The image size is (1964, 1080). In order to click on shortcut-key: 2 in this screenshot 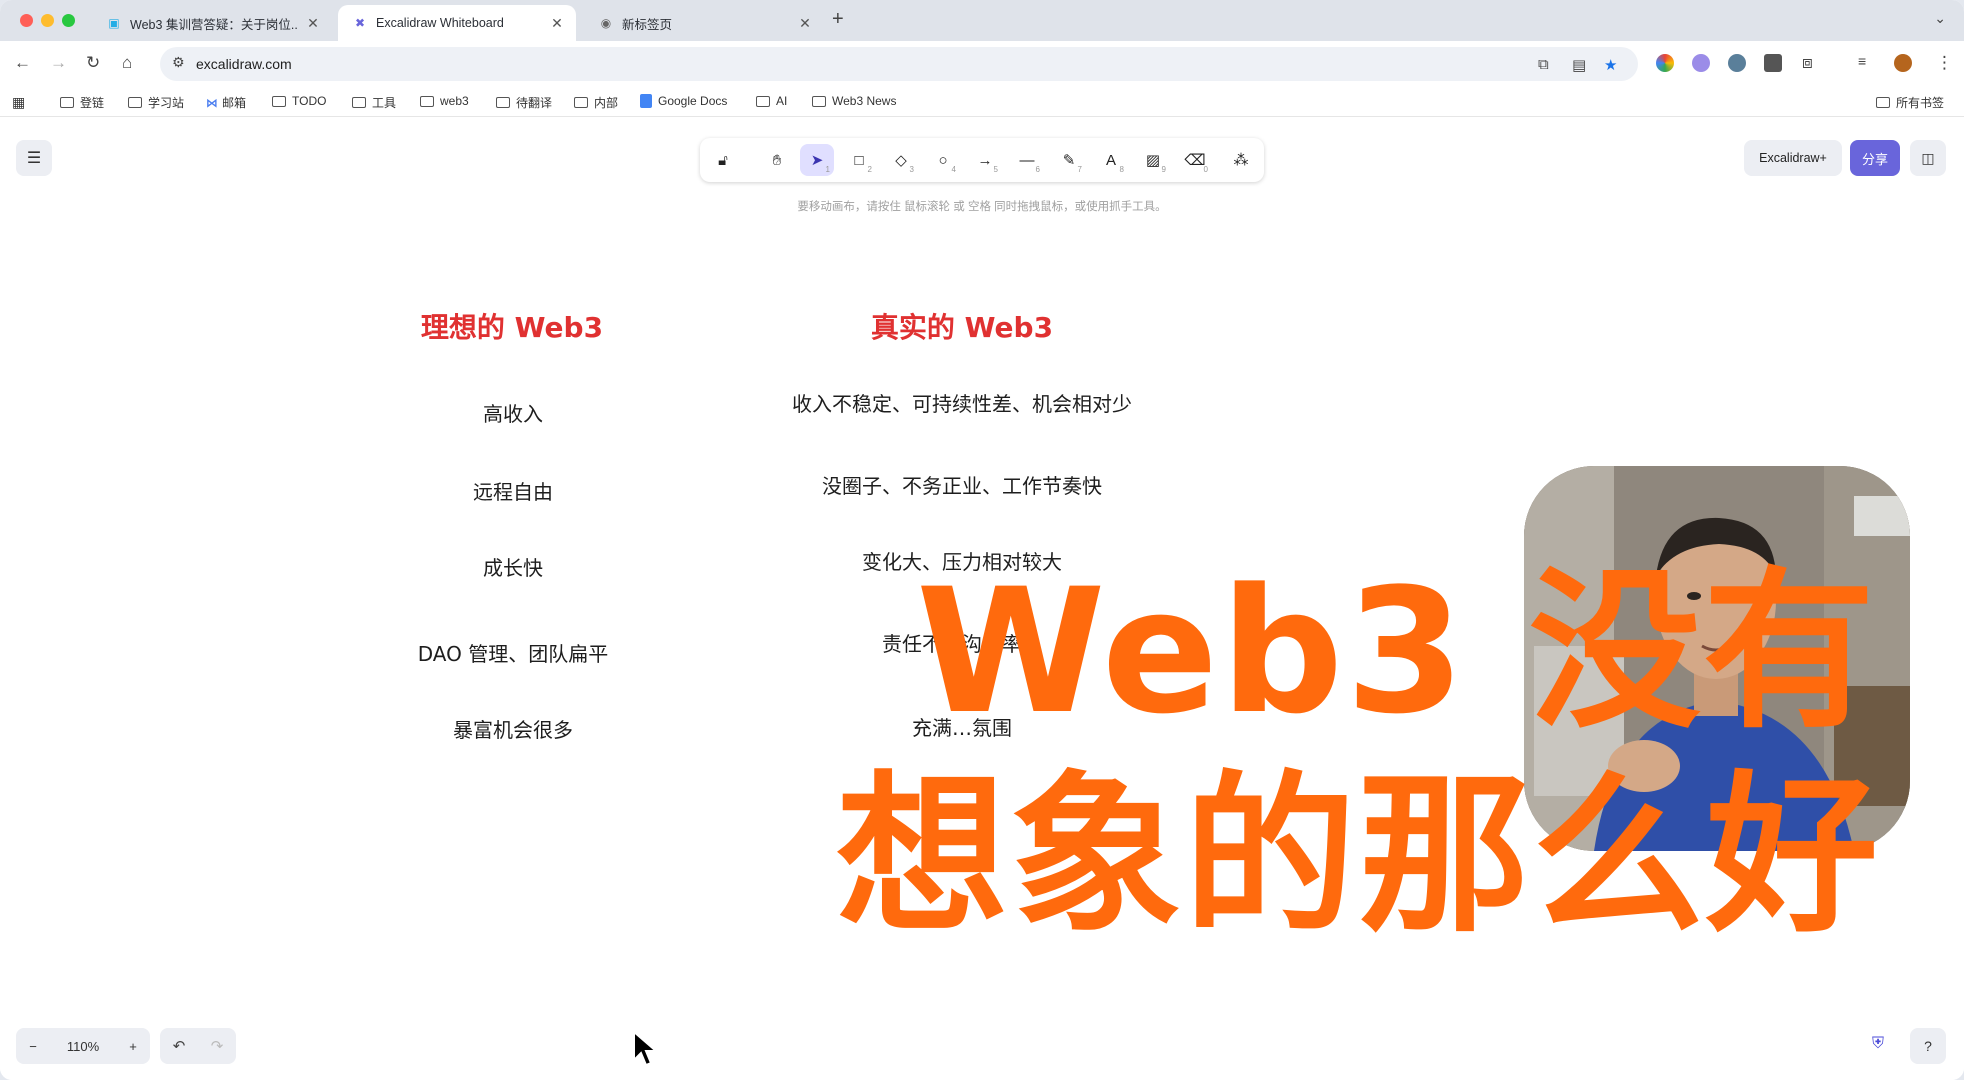, I will do `click(869, 169)`.